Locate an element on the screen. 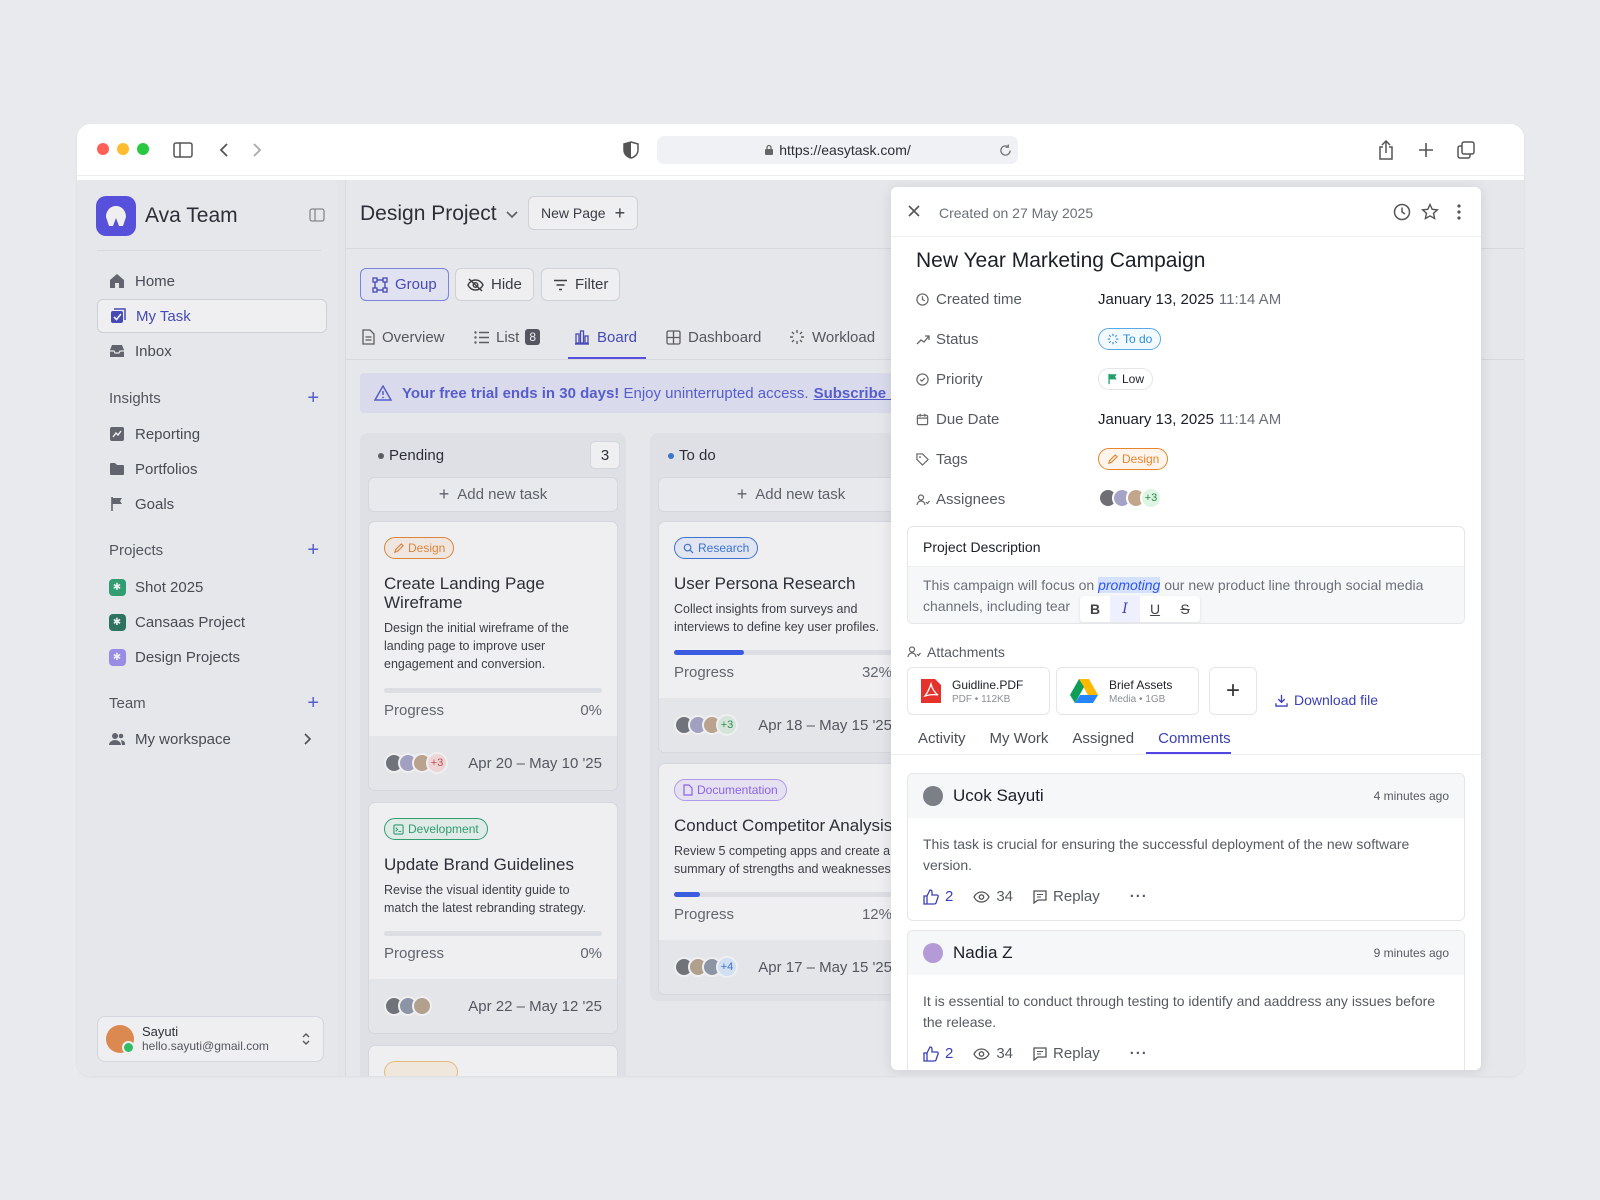  download-label: Download file is located at coordinates (1336, 700).